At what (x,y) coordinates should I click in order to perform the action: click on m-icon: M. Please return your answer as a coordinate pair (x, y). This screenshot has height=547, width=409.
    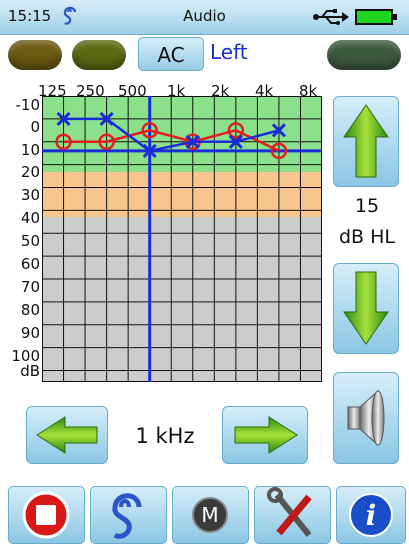
    Looking at the image, I should click on (210, 515).